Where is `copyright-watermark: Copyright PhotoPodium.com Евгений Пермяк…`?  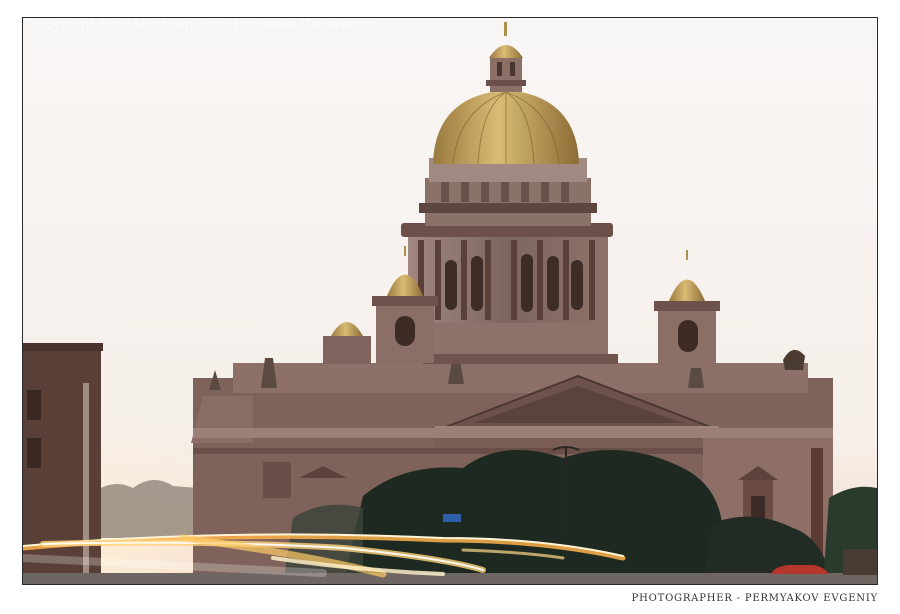 copyright-watermark: Copyright PhotoPodium.com Евгений Пермяк… is located at coordinates (199, 25).